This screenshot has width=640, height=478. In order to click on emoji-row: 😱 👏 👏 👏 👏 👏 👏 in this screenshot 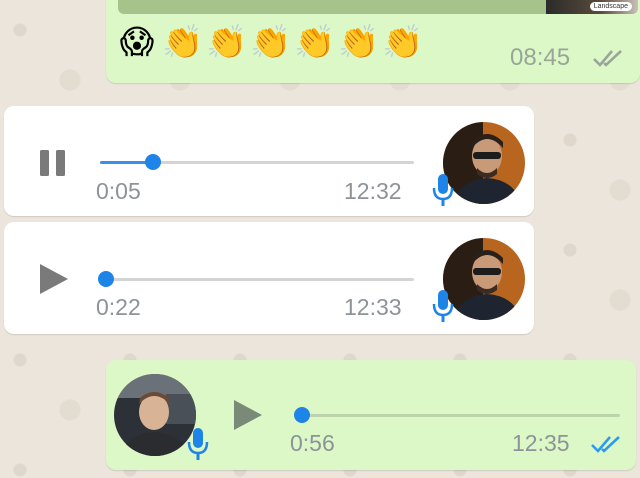, I will do `click(271, 42)`.